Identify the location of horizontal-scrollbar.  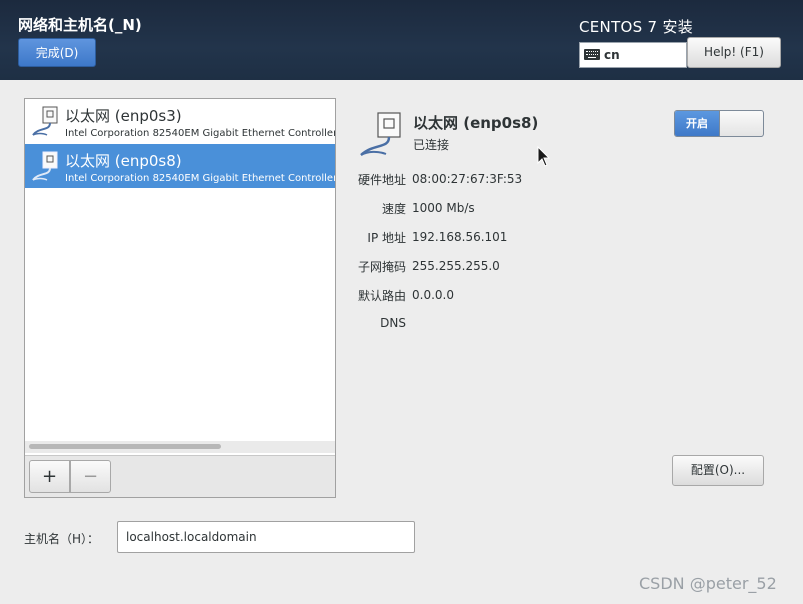
(180, 447).